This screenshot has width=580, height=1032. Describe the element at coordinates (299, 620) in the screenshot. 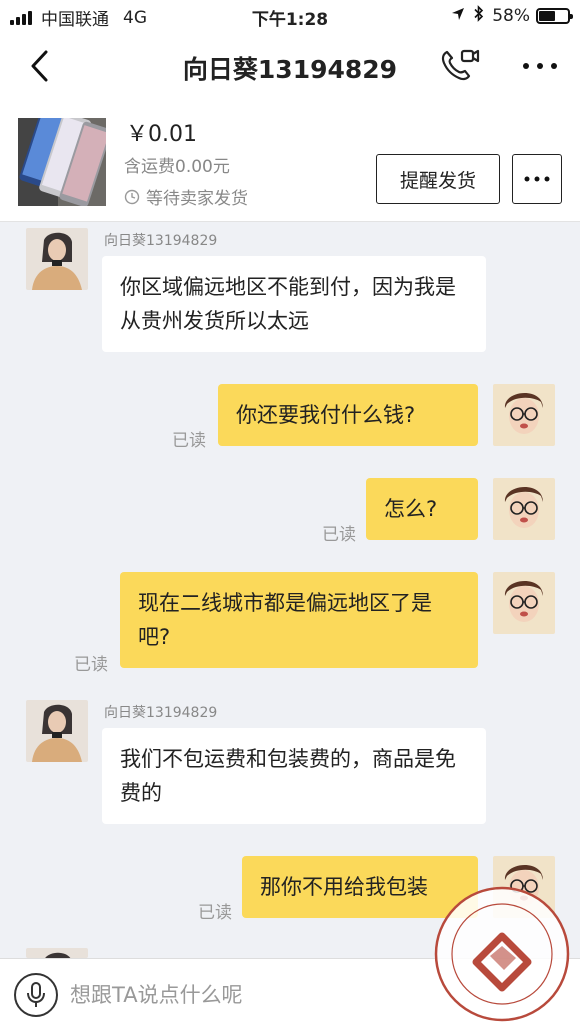

I see `message-bubble-outgoing: 现在二线城市都是偏远地区了是吧?` at that location.